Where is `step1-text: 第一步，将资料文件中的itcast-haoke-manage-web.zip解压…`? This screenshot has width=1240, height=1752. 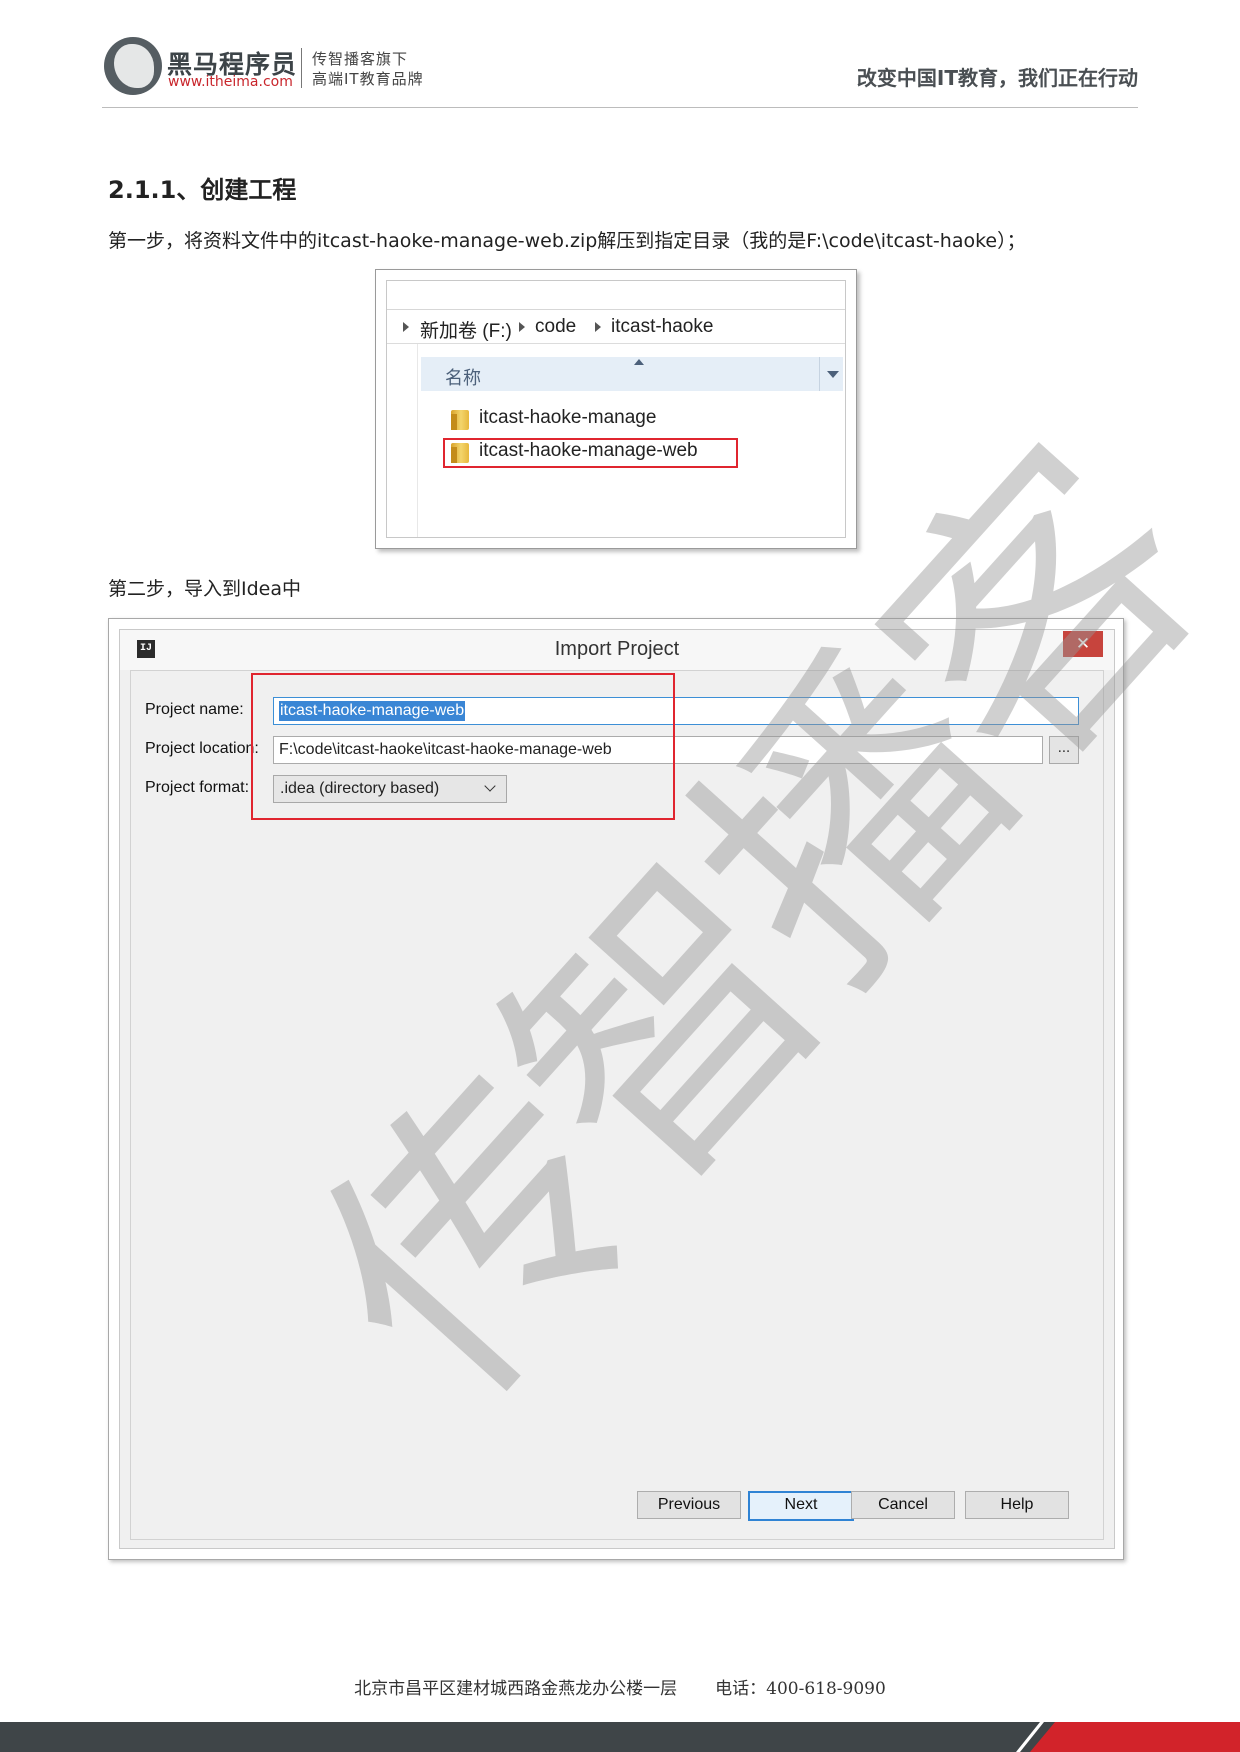
step1-text: 第一步，将资料文件中的itcast-haoke-manage-web.zip解压… is located at coordinates (567, 241).